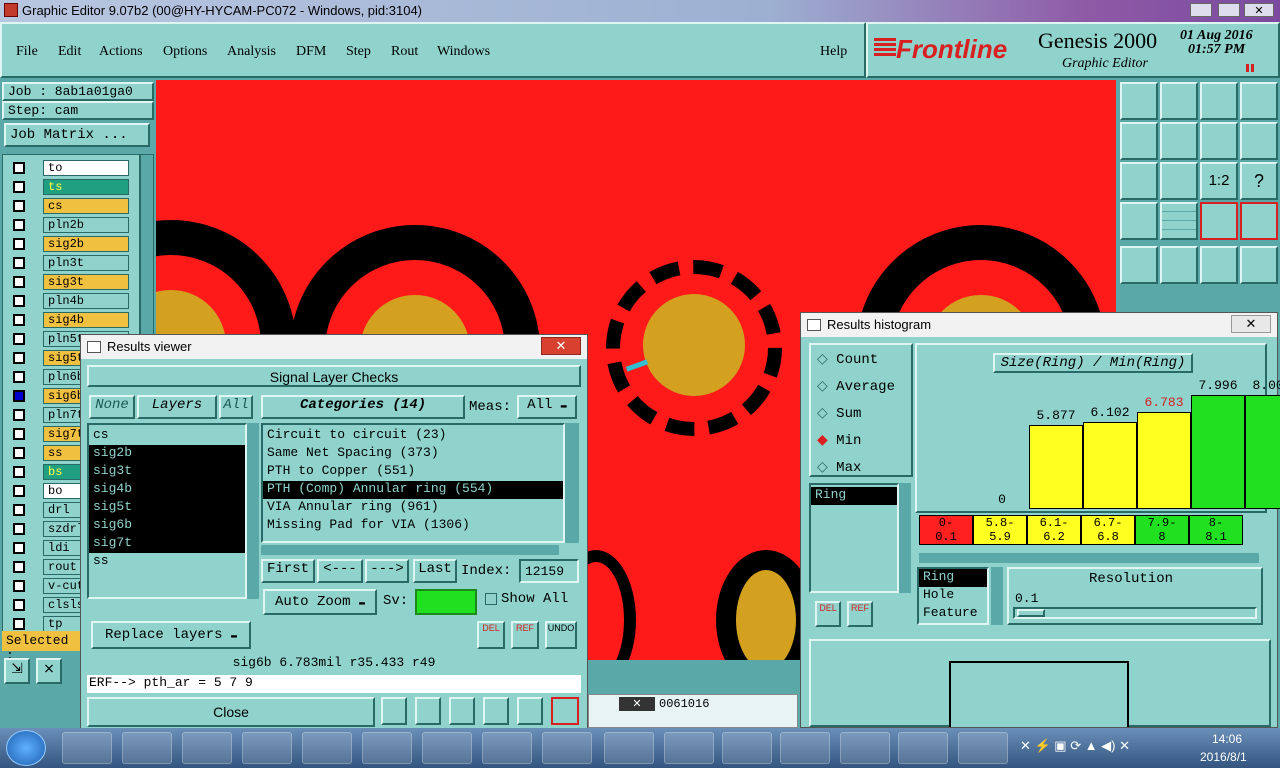  What do you see at coordinates (267, 748) in the screenshot?
I see `taskbar-frontline-icon` at bounding box center [267, 748].